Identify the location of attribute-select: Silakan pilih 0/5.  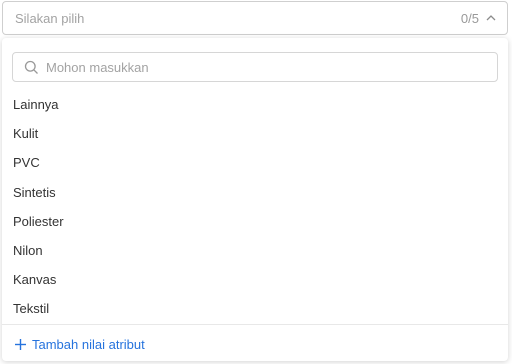
(255, 18).